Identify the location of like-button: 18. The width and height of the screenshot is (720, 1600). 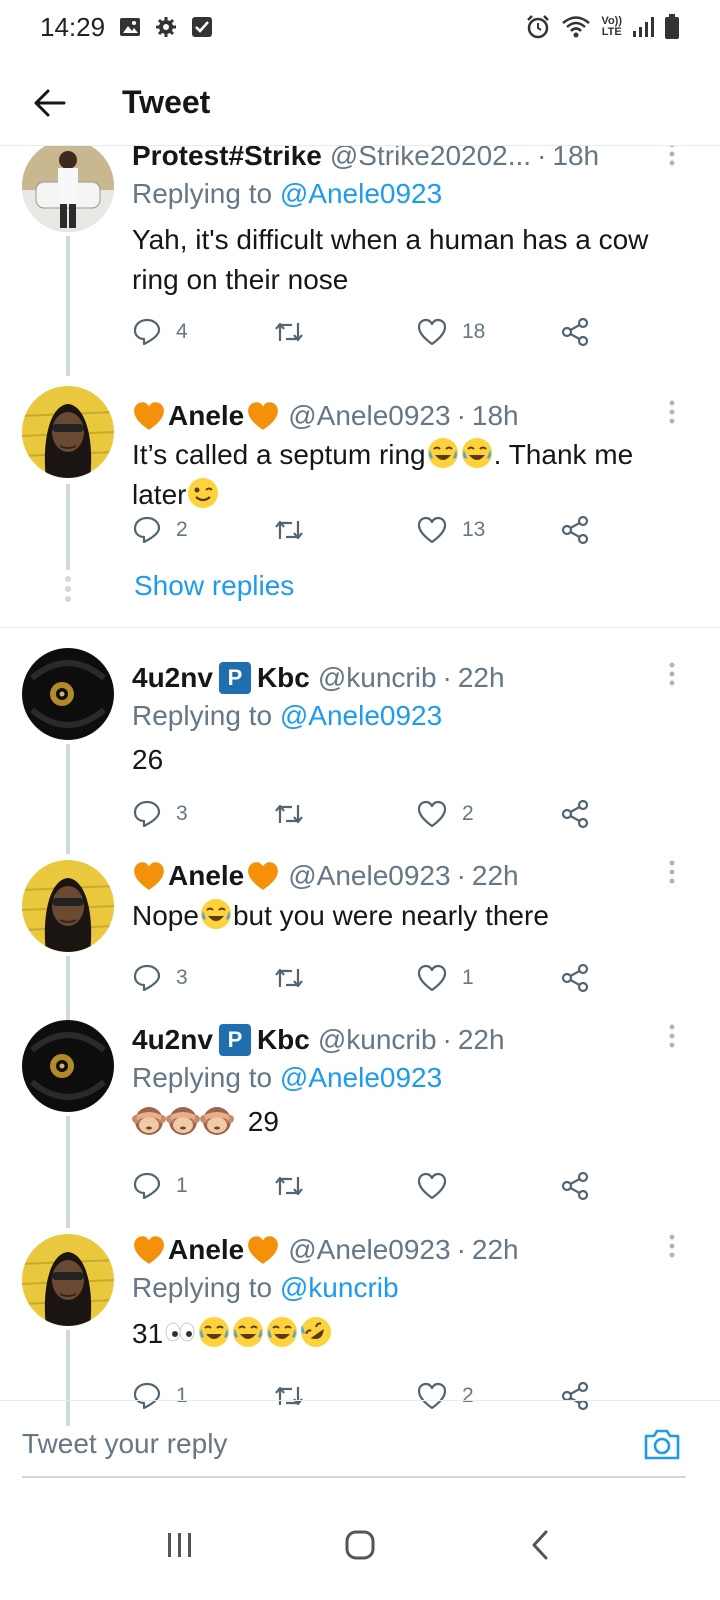
(450, 332).